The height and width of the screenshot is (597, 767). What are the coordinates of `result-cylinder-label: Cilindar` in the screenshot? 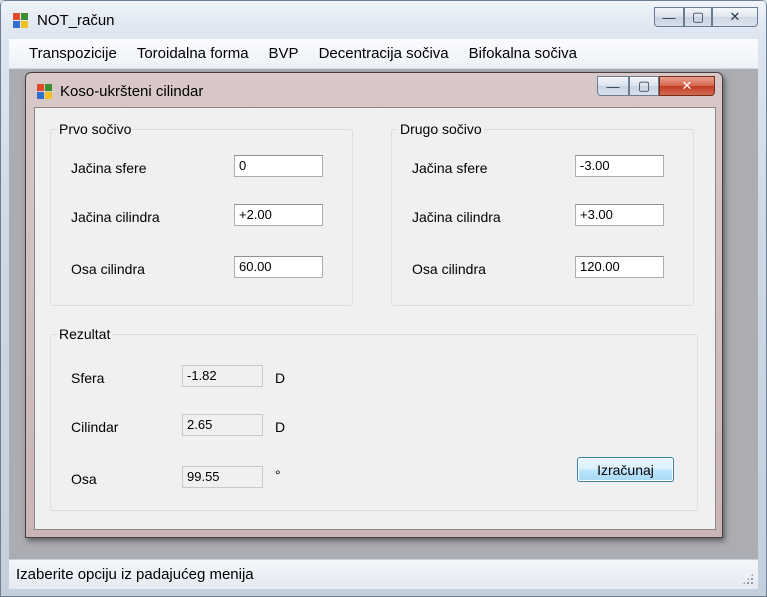 It's located at (95, 427).